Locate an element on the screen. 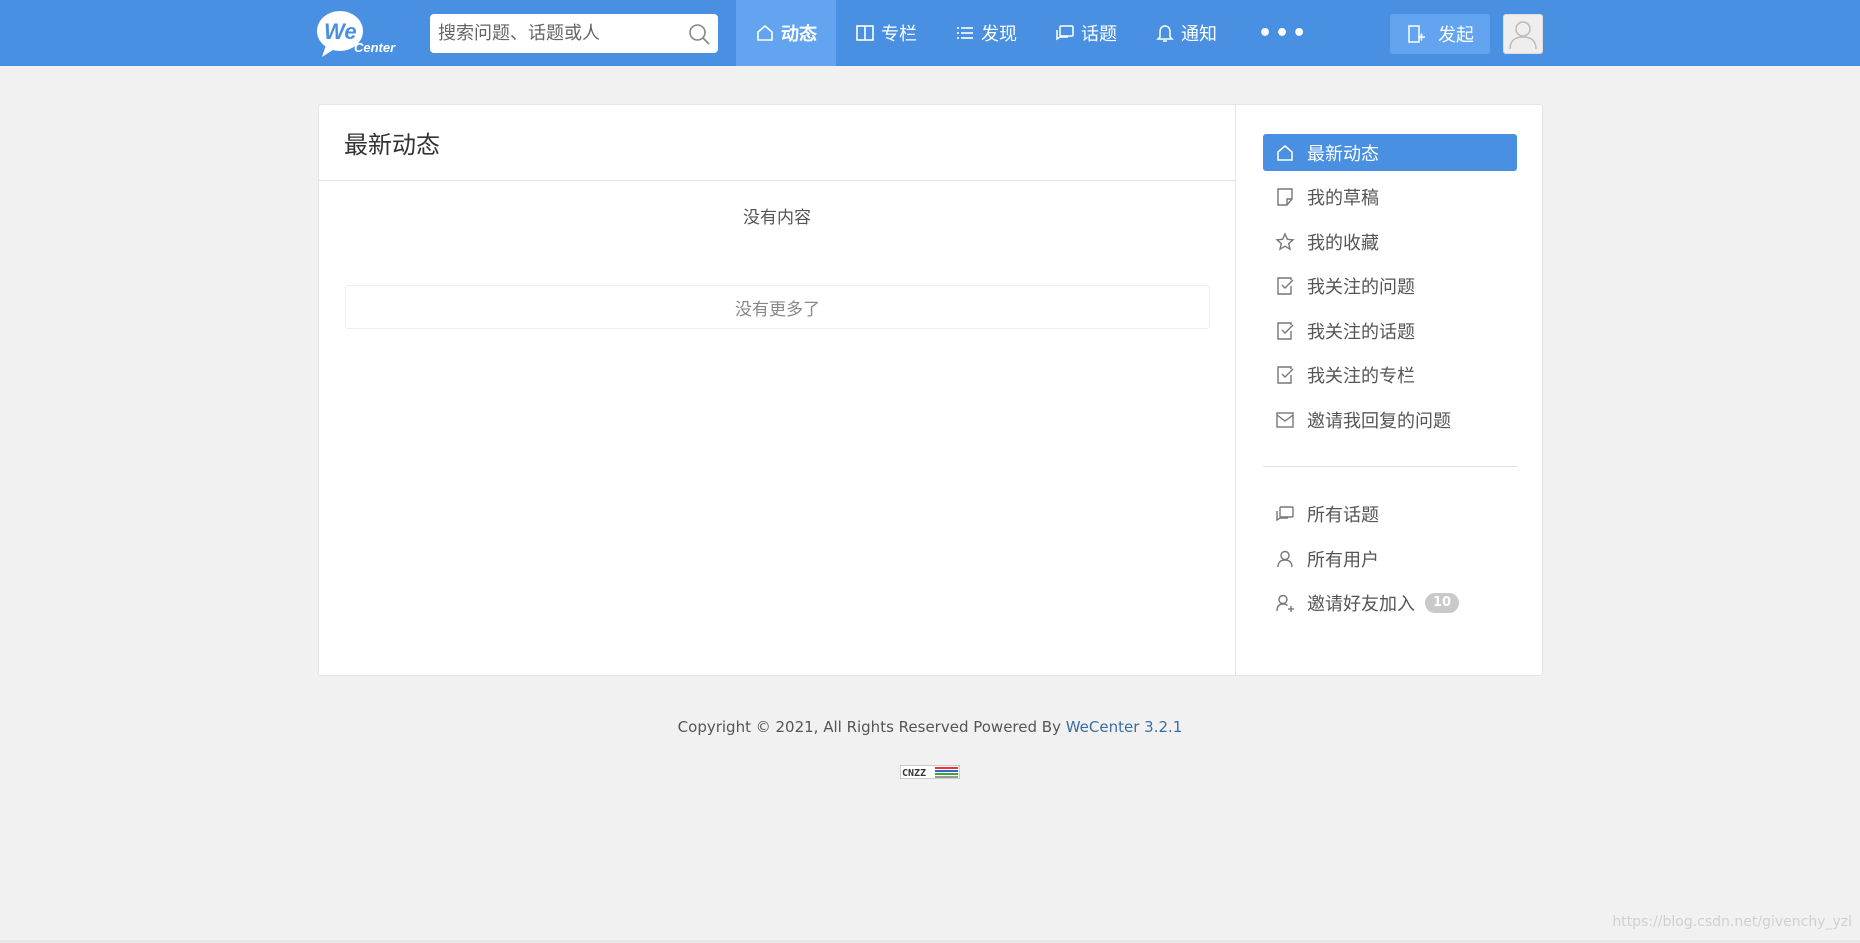 This screenshot has height=943, width=1860. more-dots-icon: ••• is located at coordinates (1284, 33).